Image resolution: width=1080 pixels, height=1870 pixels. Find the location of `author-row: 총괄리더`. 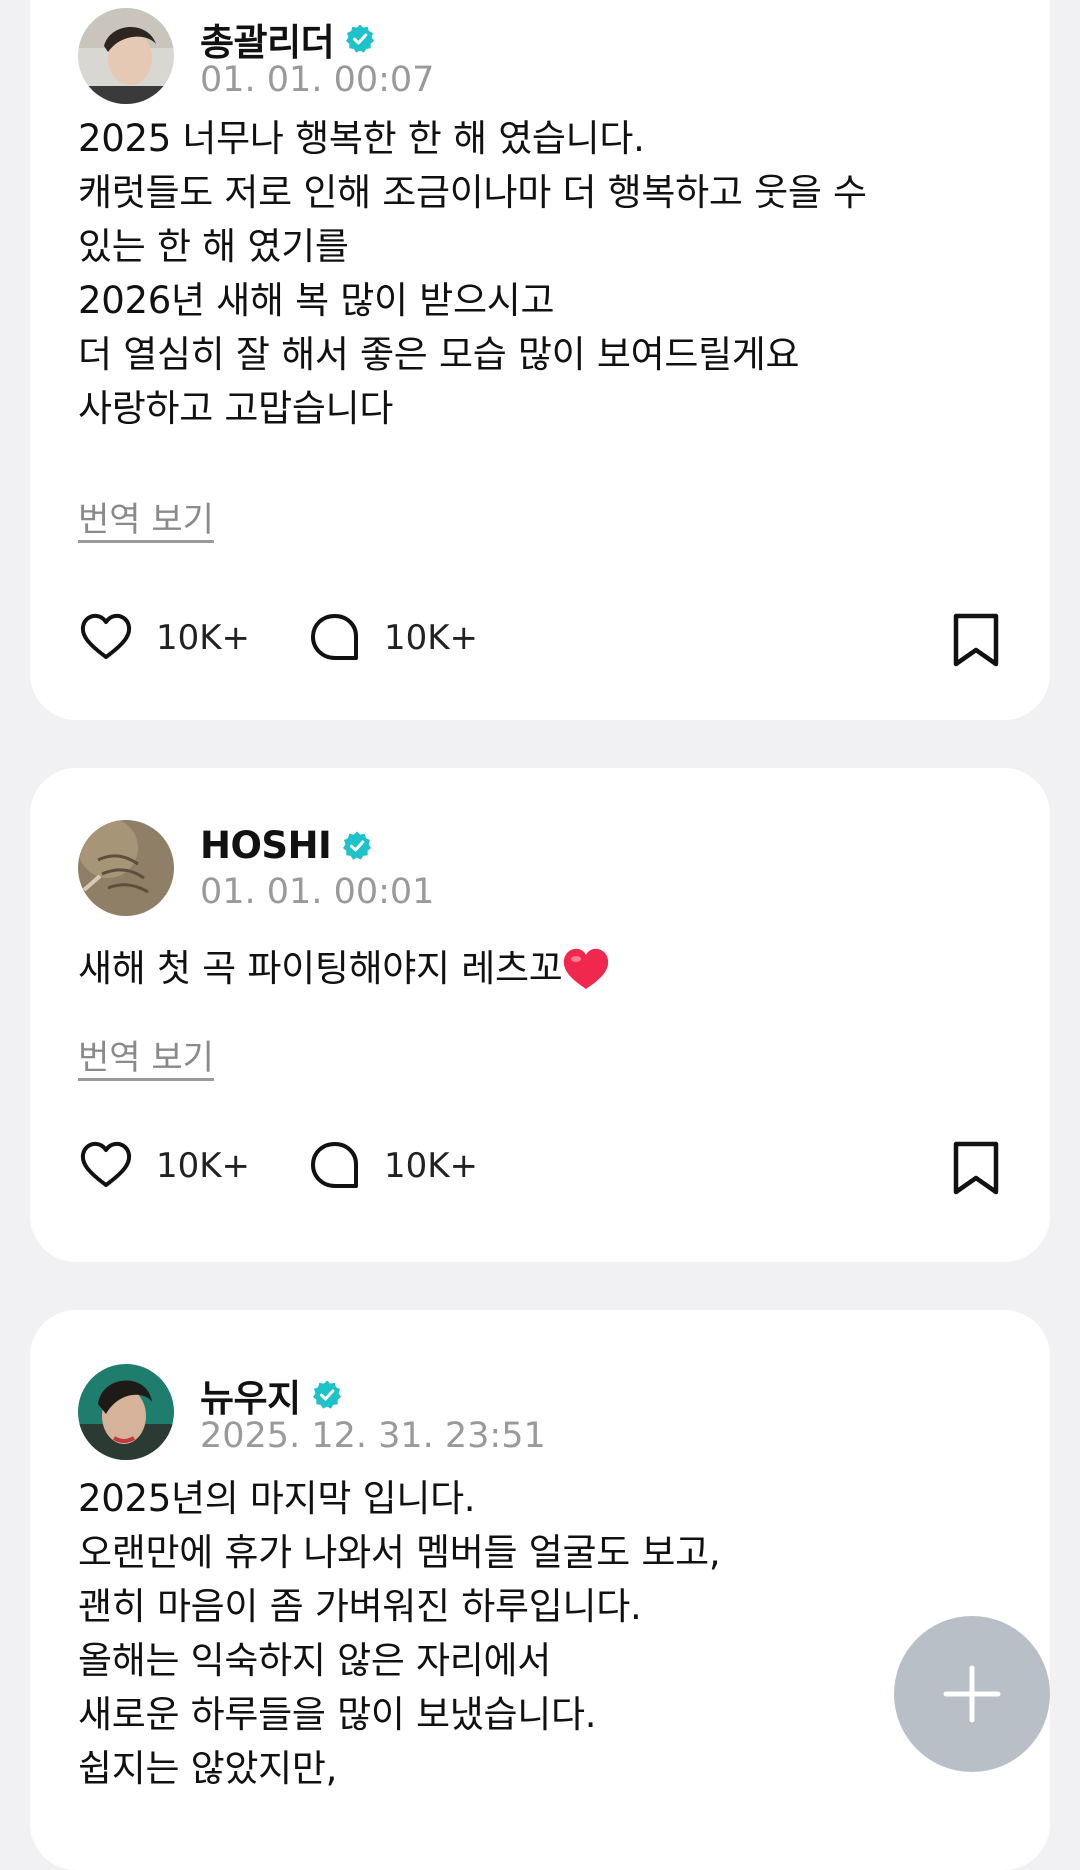

author-row: 총괄리더 is located at coordinates (288, 39).